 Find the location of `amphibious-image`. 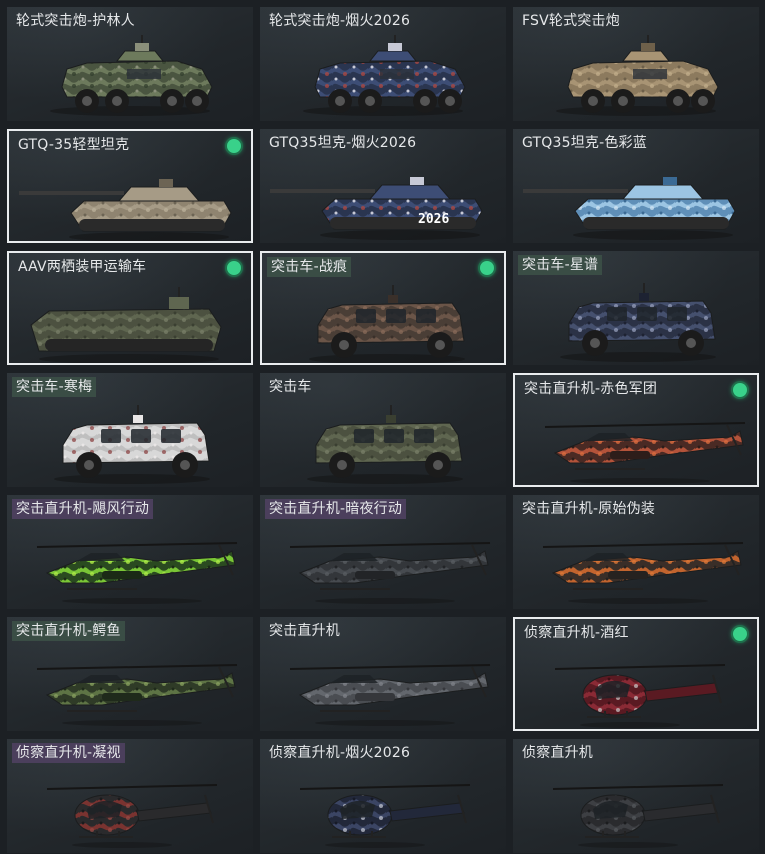

amphibious-image is located at coordinates (126, 325).